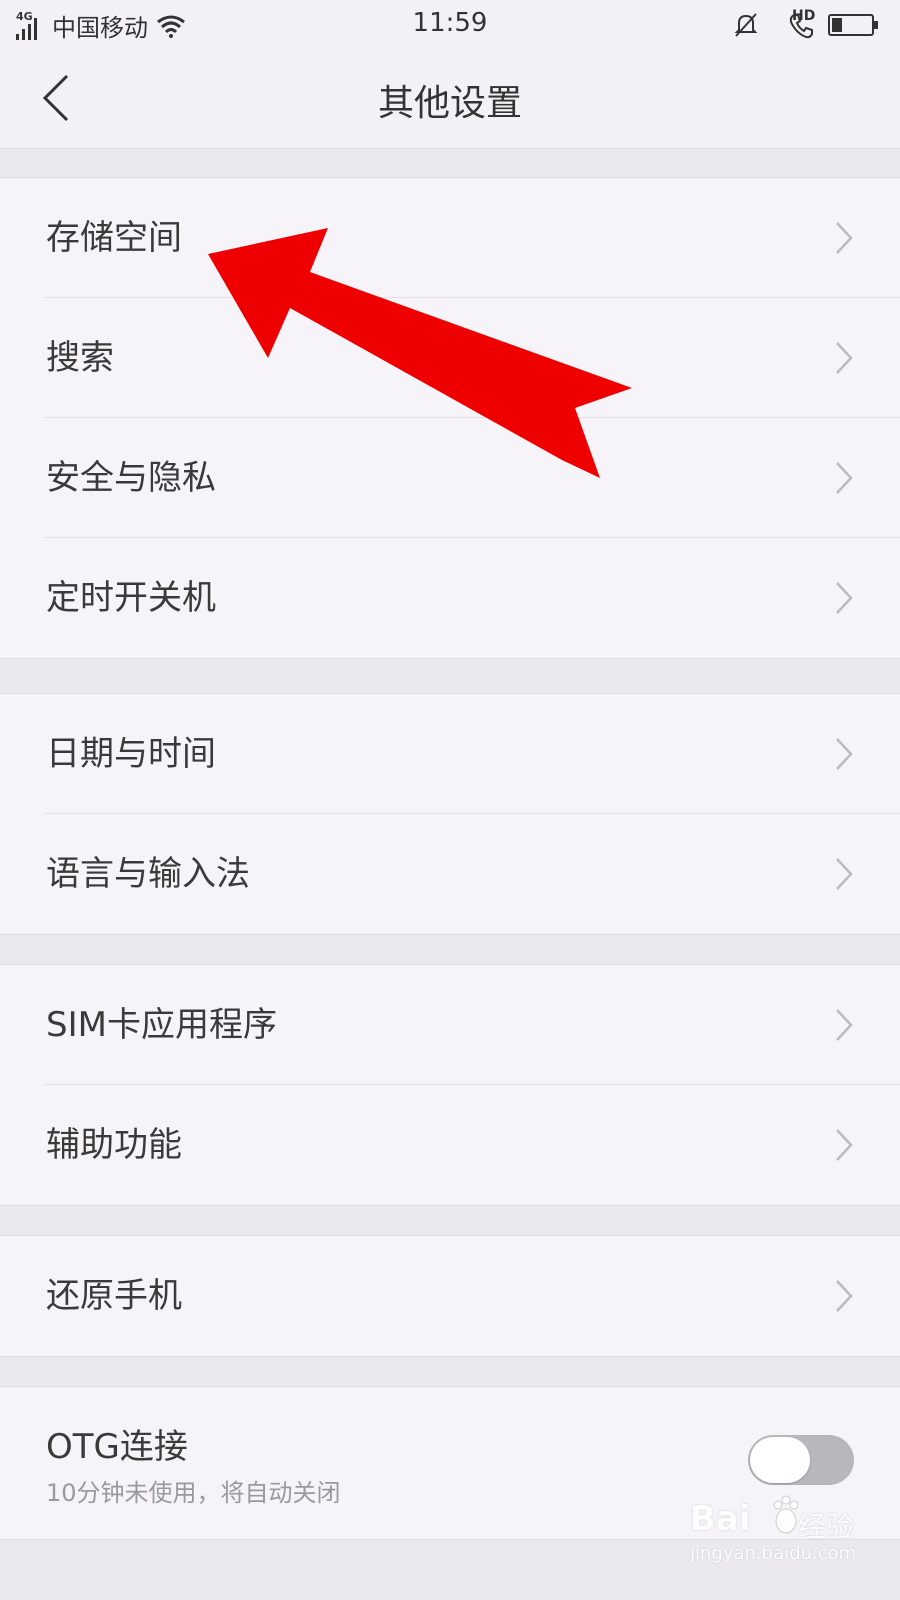  I want to click on bell-muted-icon, so click(746, 25).